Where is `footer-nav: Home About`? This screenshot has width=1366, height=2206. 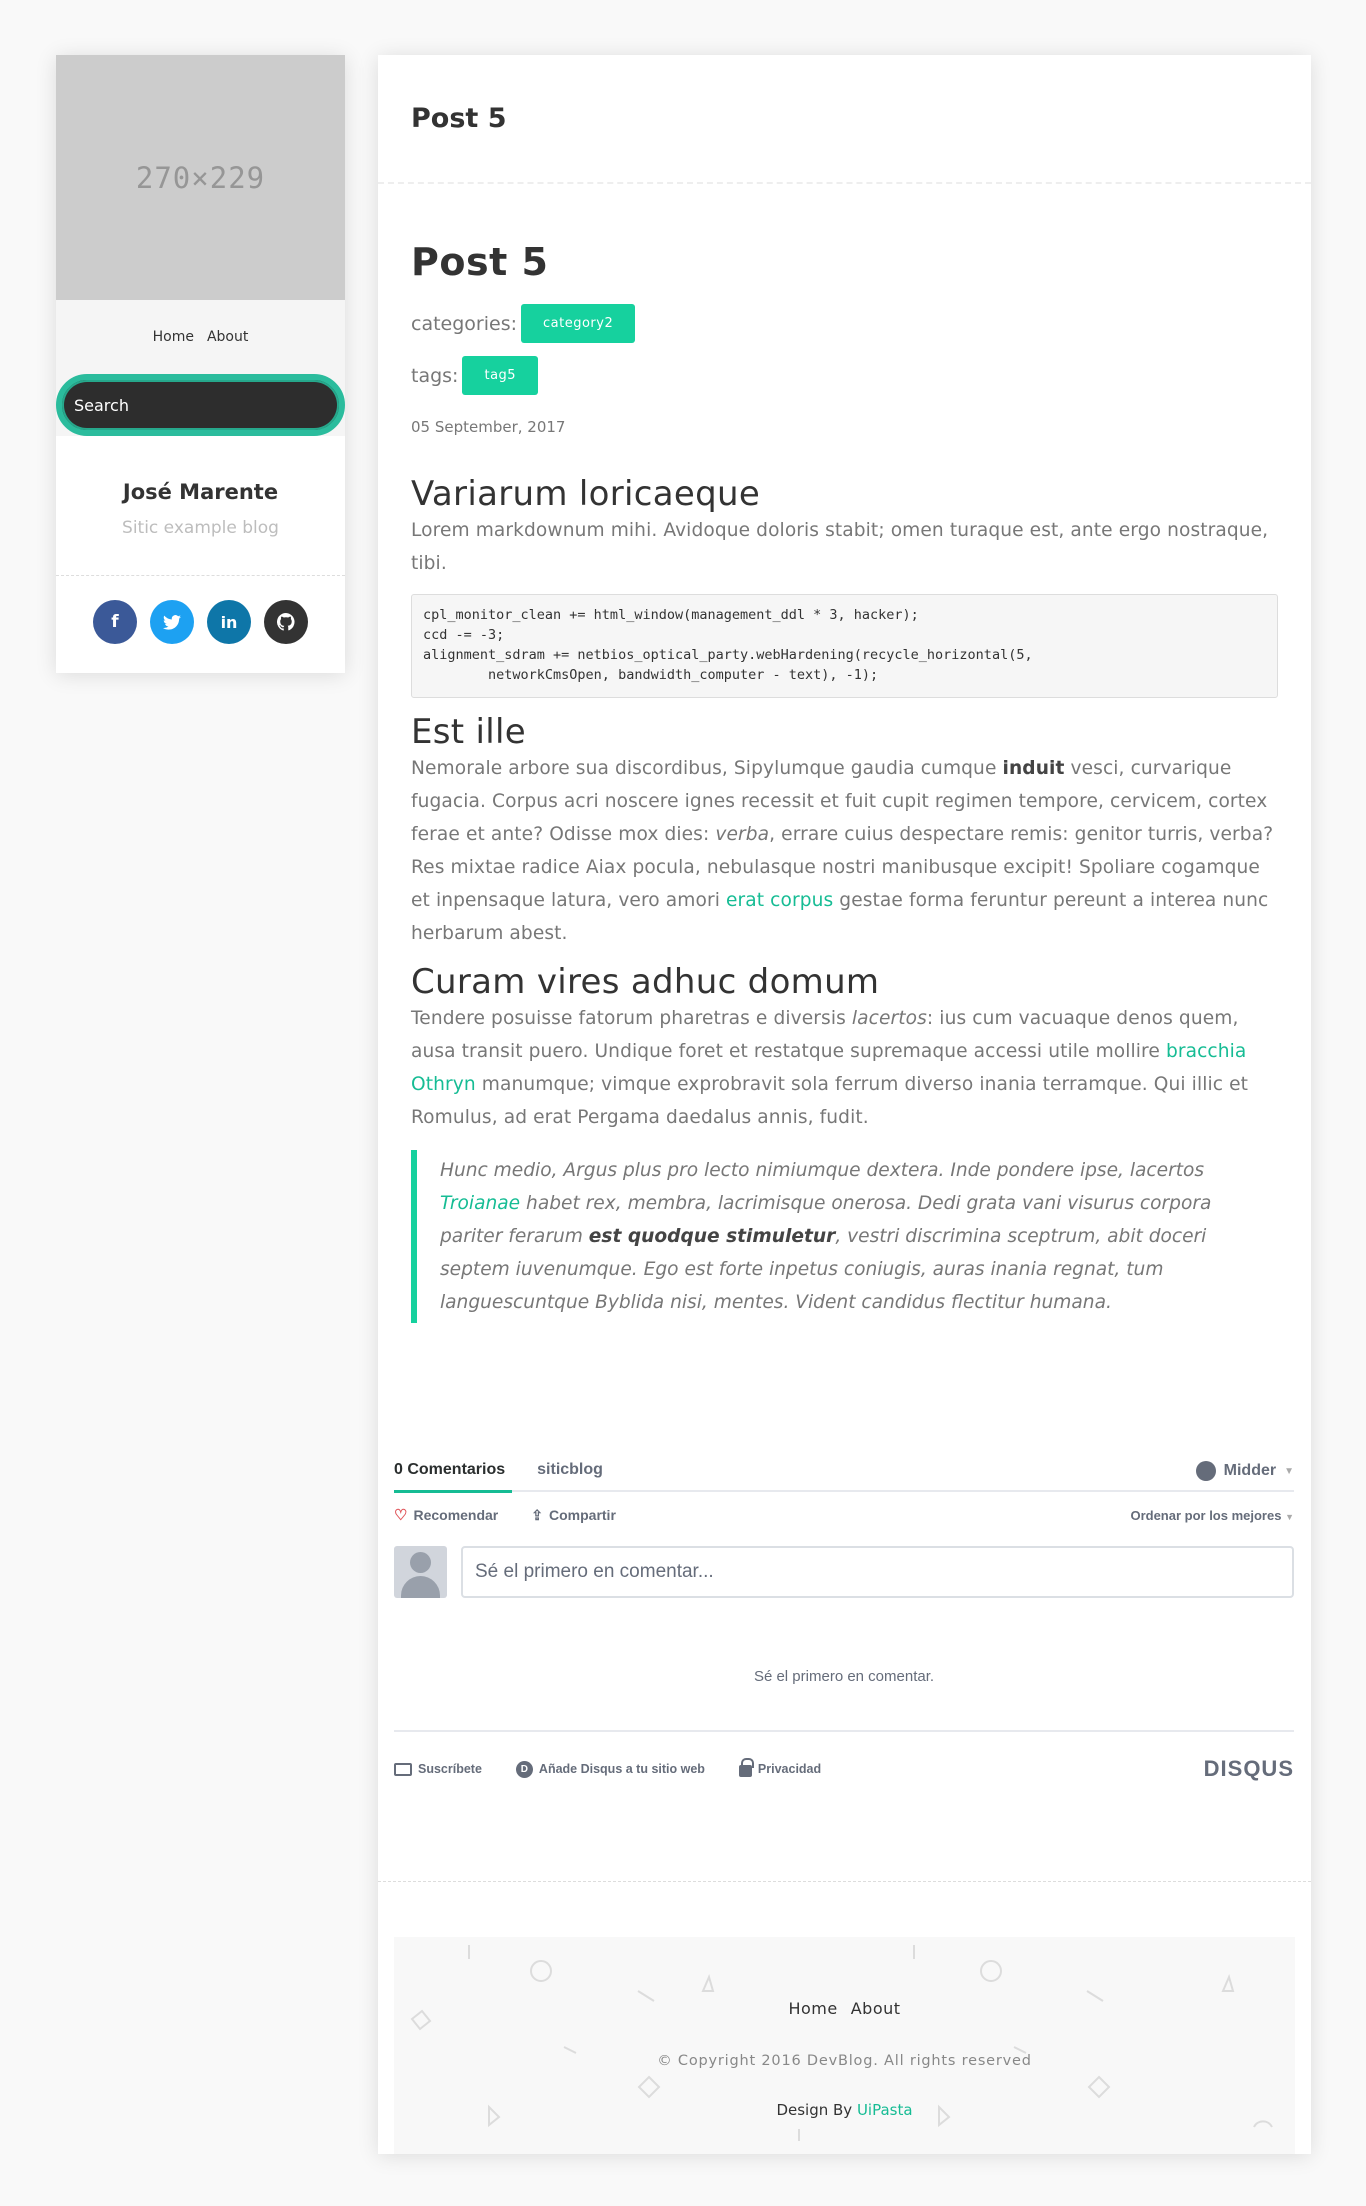
footer-nav: Home About is located at coordinates (844, 2008).